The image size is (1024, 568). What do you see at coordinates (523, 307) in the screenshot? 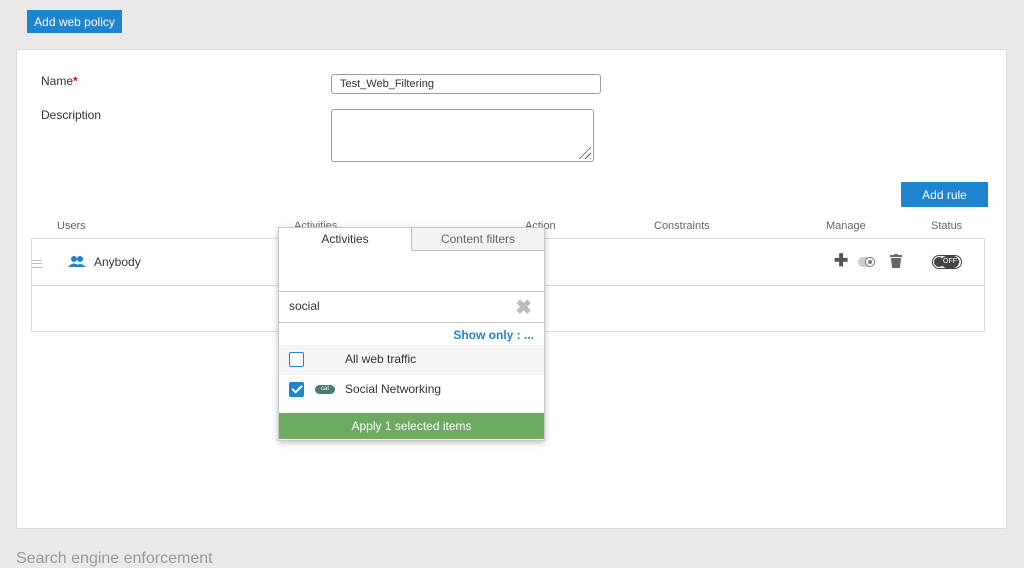
I see `clear-icon: ✖` at bounding box center [523, 307].